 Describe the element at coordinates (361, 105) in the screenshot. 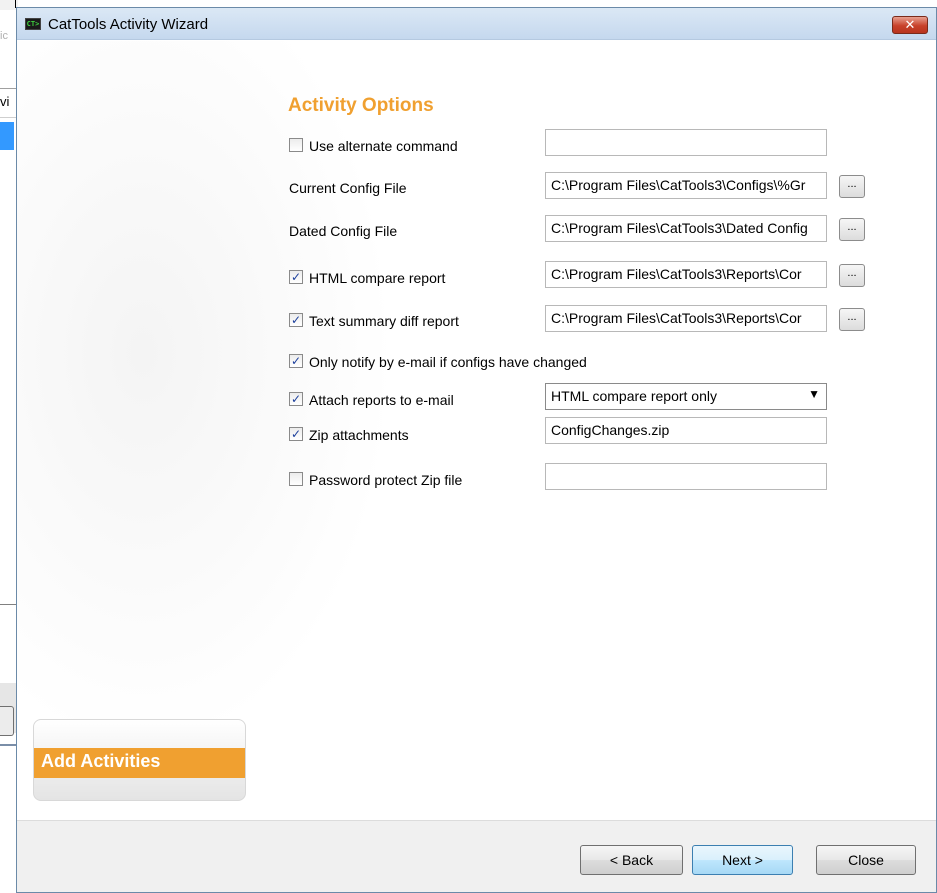

I see `section-title: Activity Options` at that location.